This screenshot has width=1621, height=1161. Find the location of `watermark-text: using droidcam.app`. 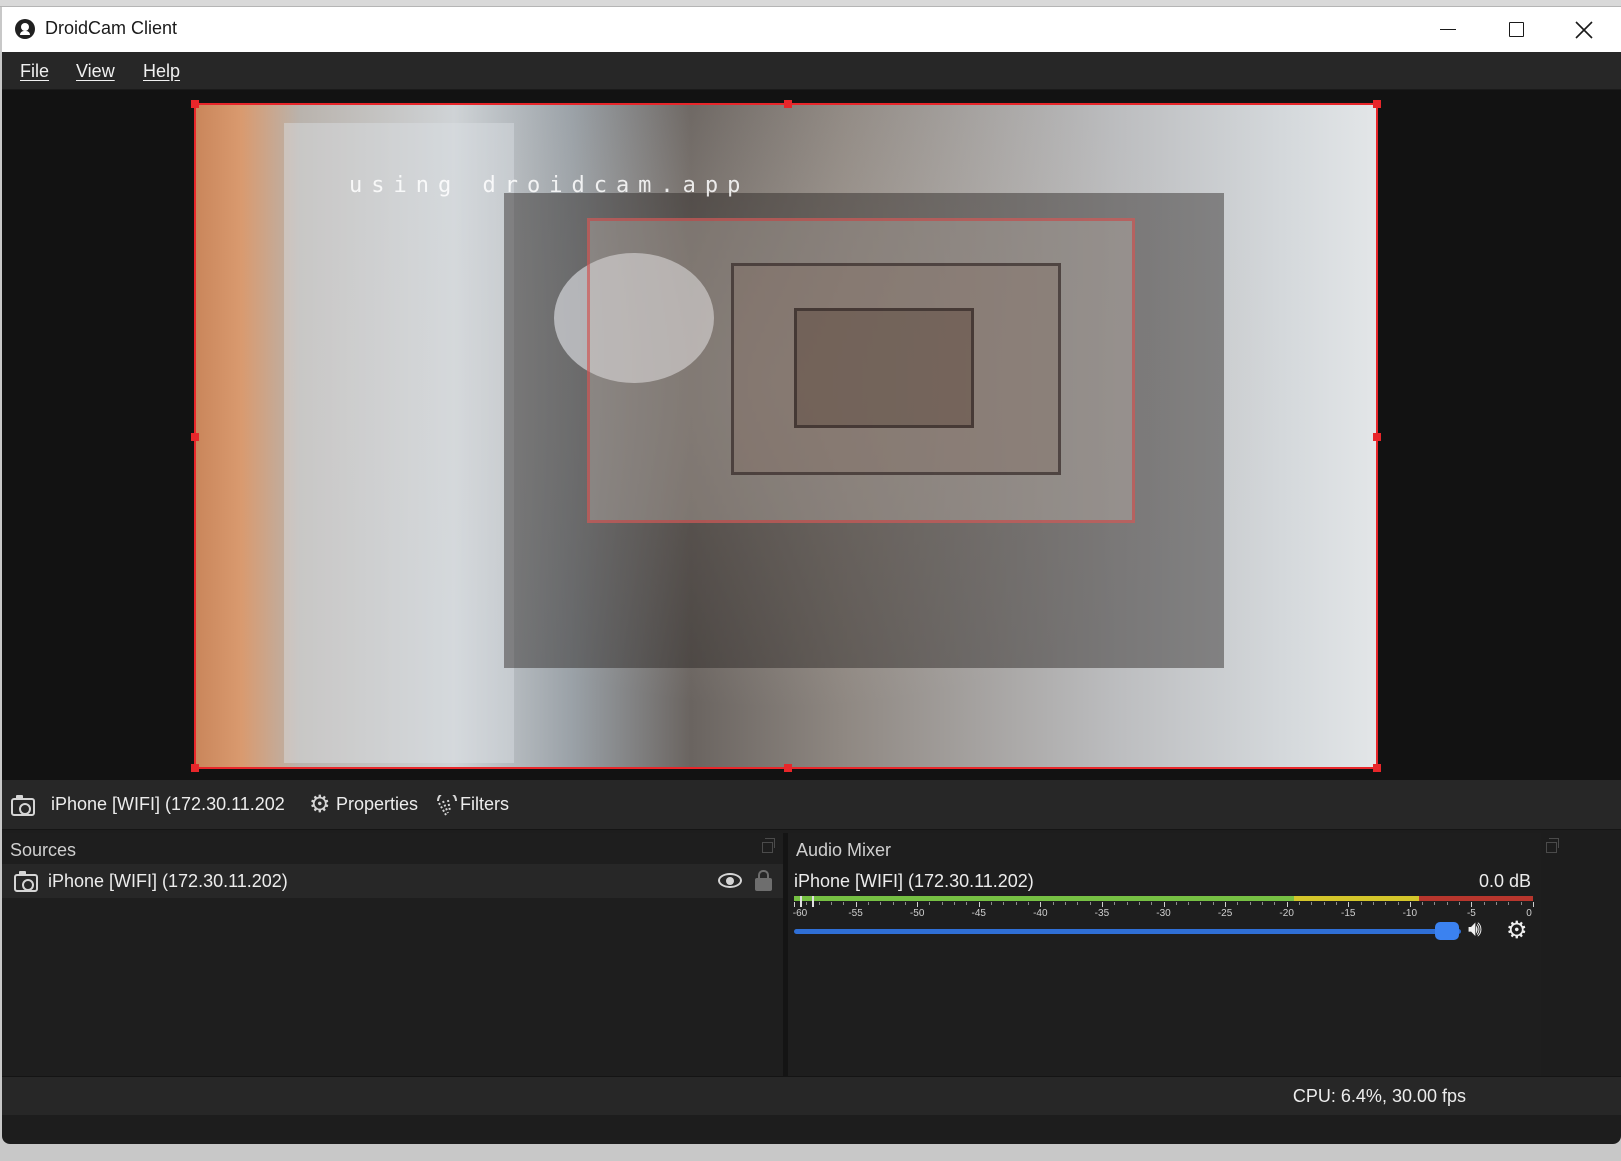

watermark-text: using droidcam.app is located at coordinates (549, 185).